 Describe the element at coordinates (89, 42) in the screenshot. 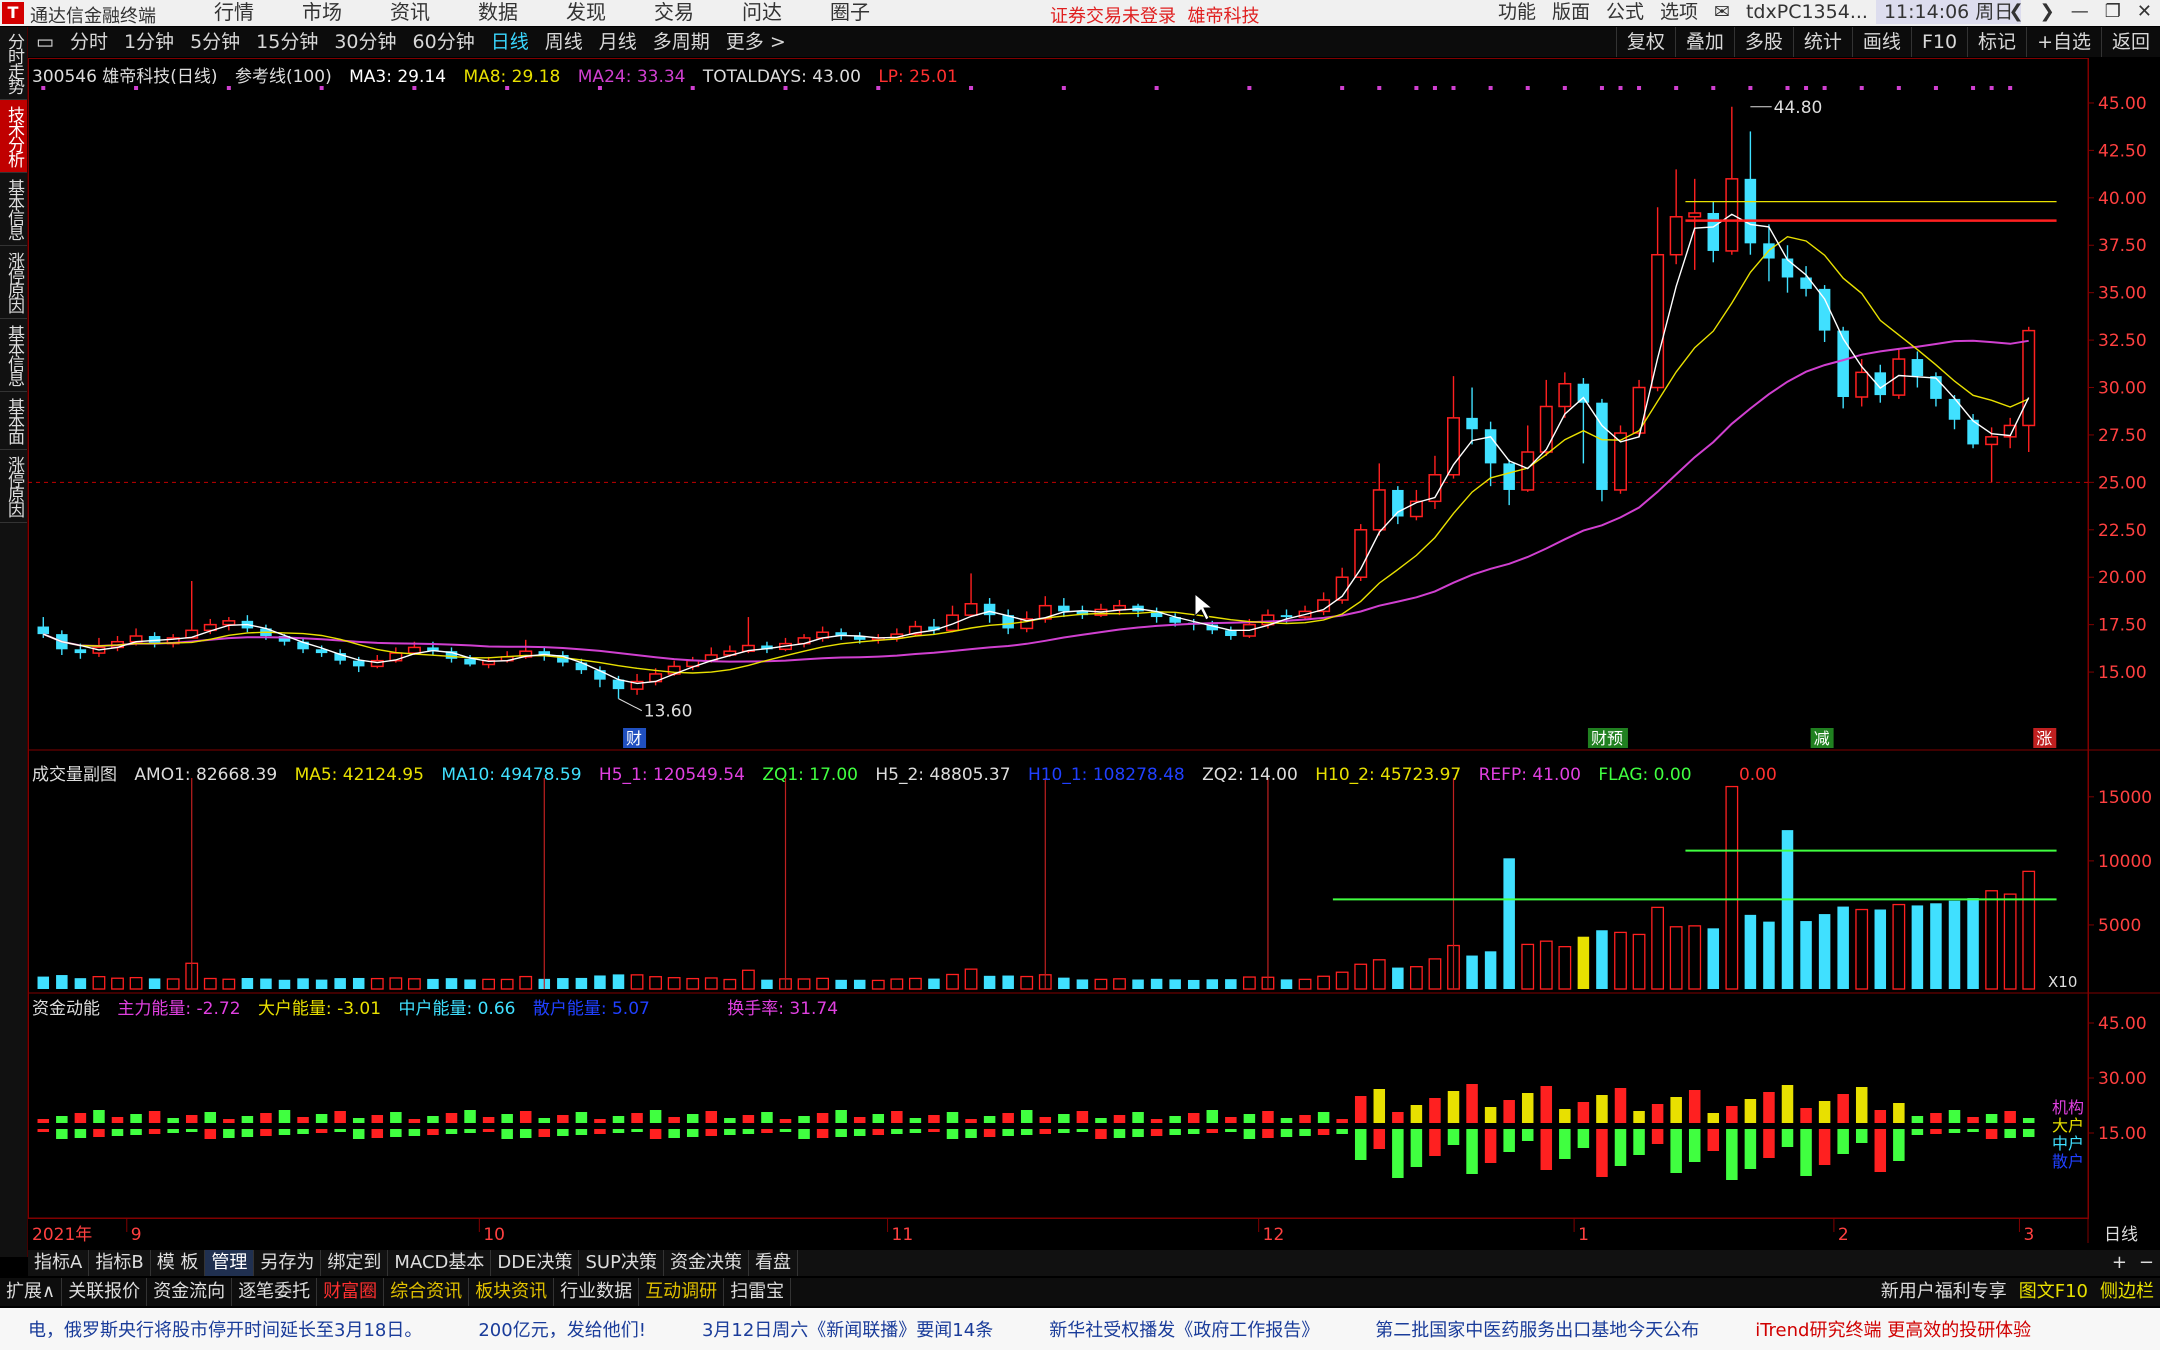

I see `period-intraday: 分时` at that location.